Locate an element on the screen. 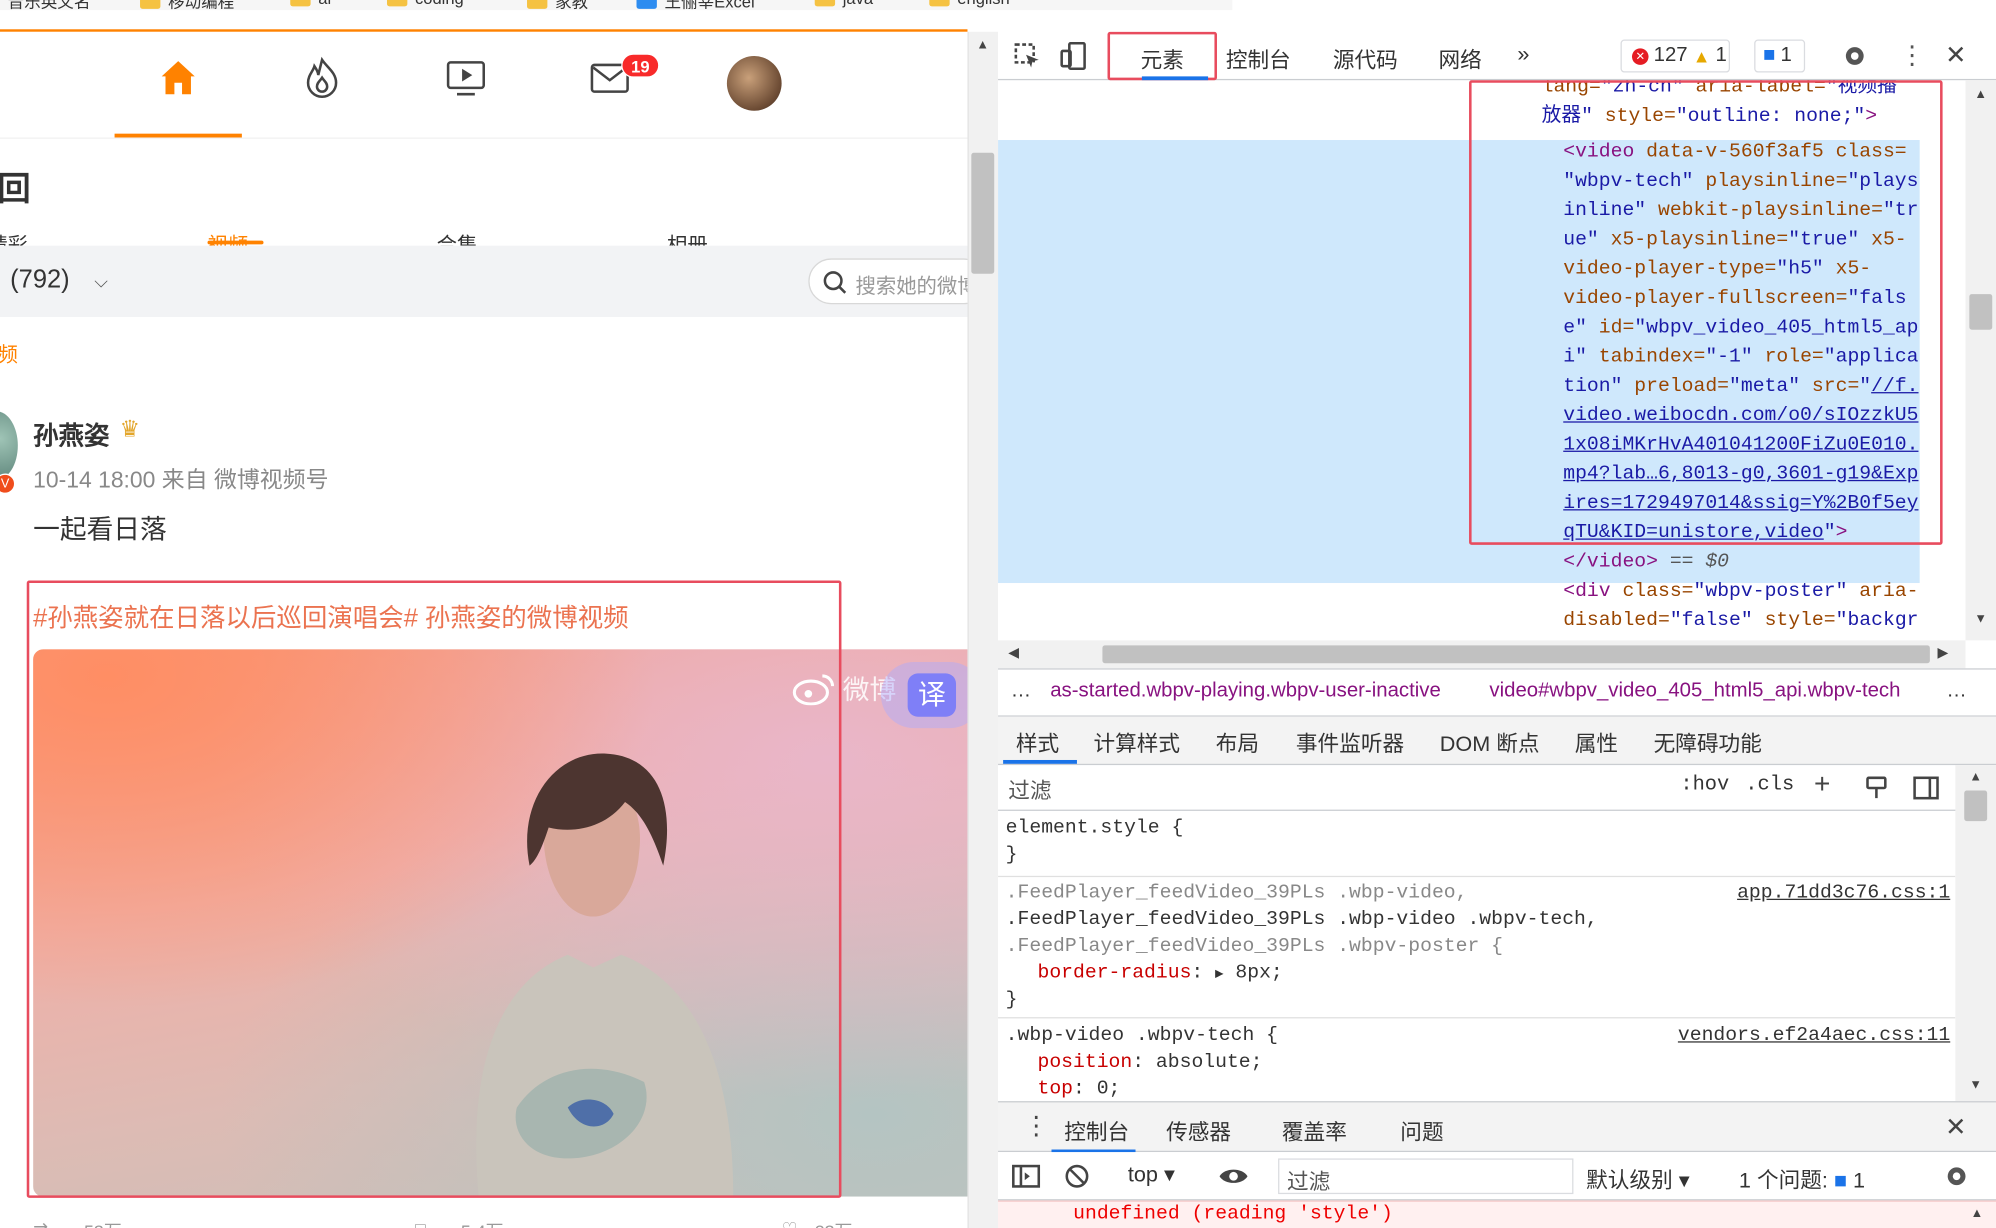  tab-dom-breakpoints: DOM 断点 is located at coordinates (1490, 742).